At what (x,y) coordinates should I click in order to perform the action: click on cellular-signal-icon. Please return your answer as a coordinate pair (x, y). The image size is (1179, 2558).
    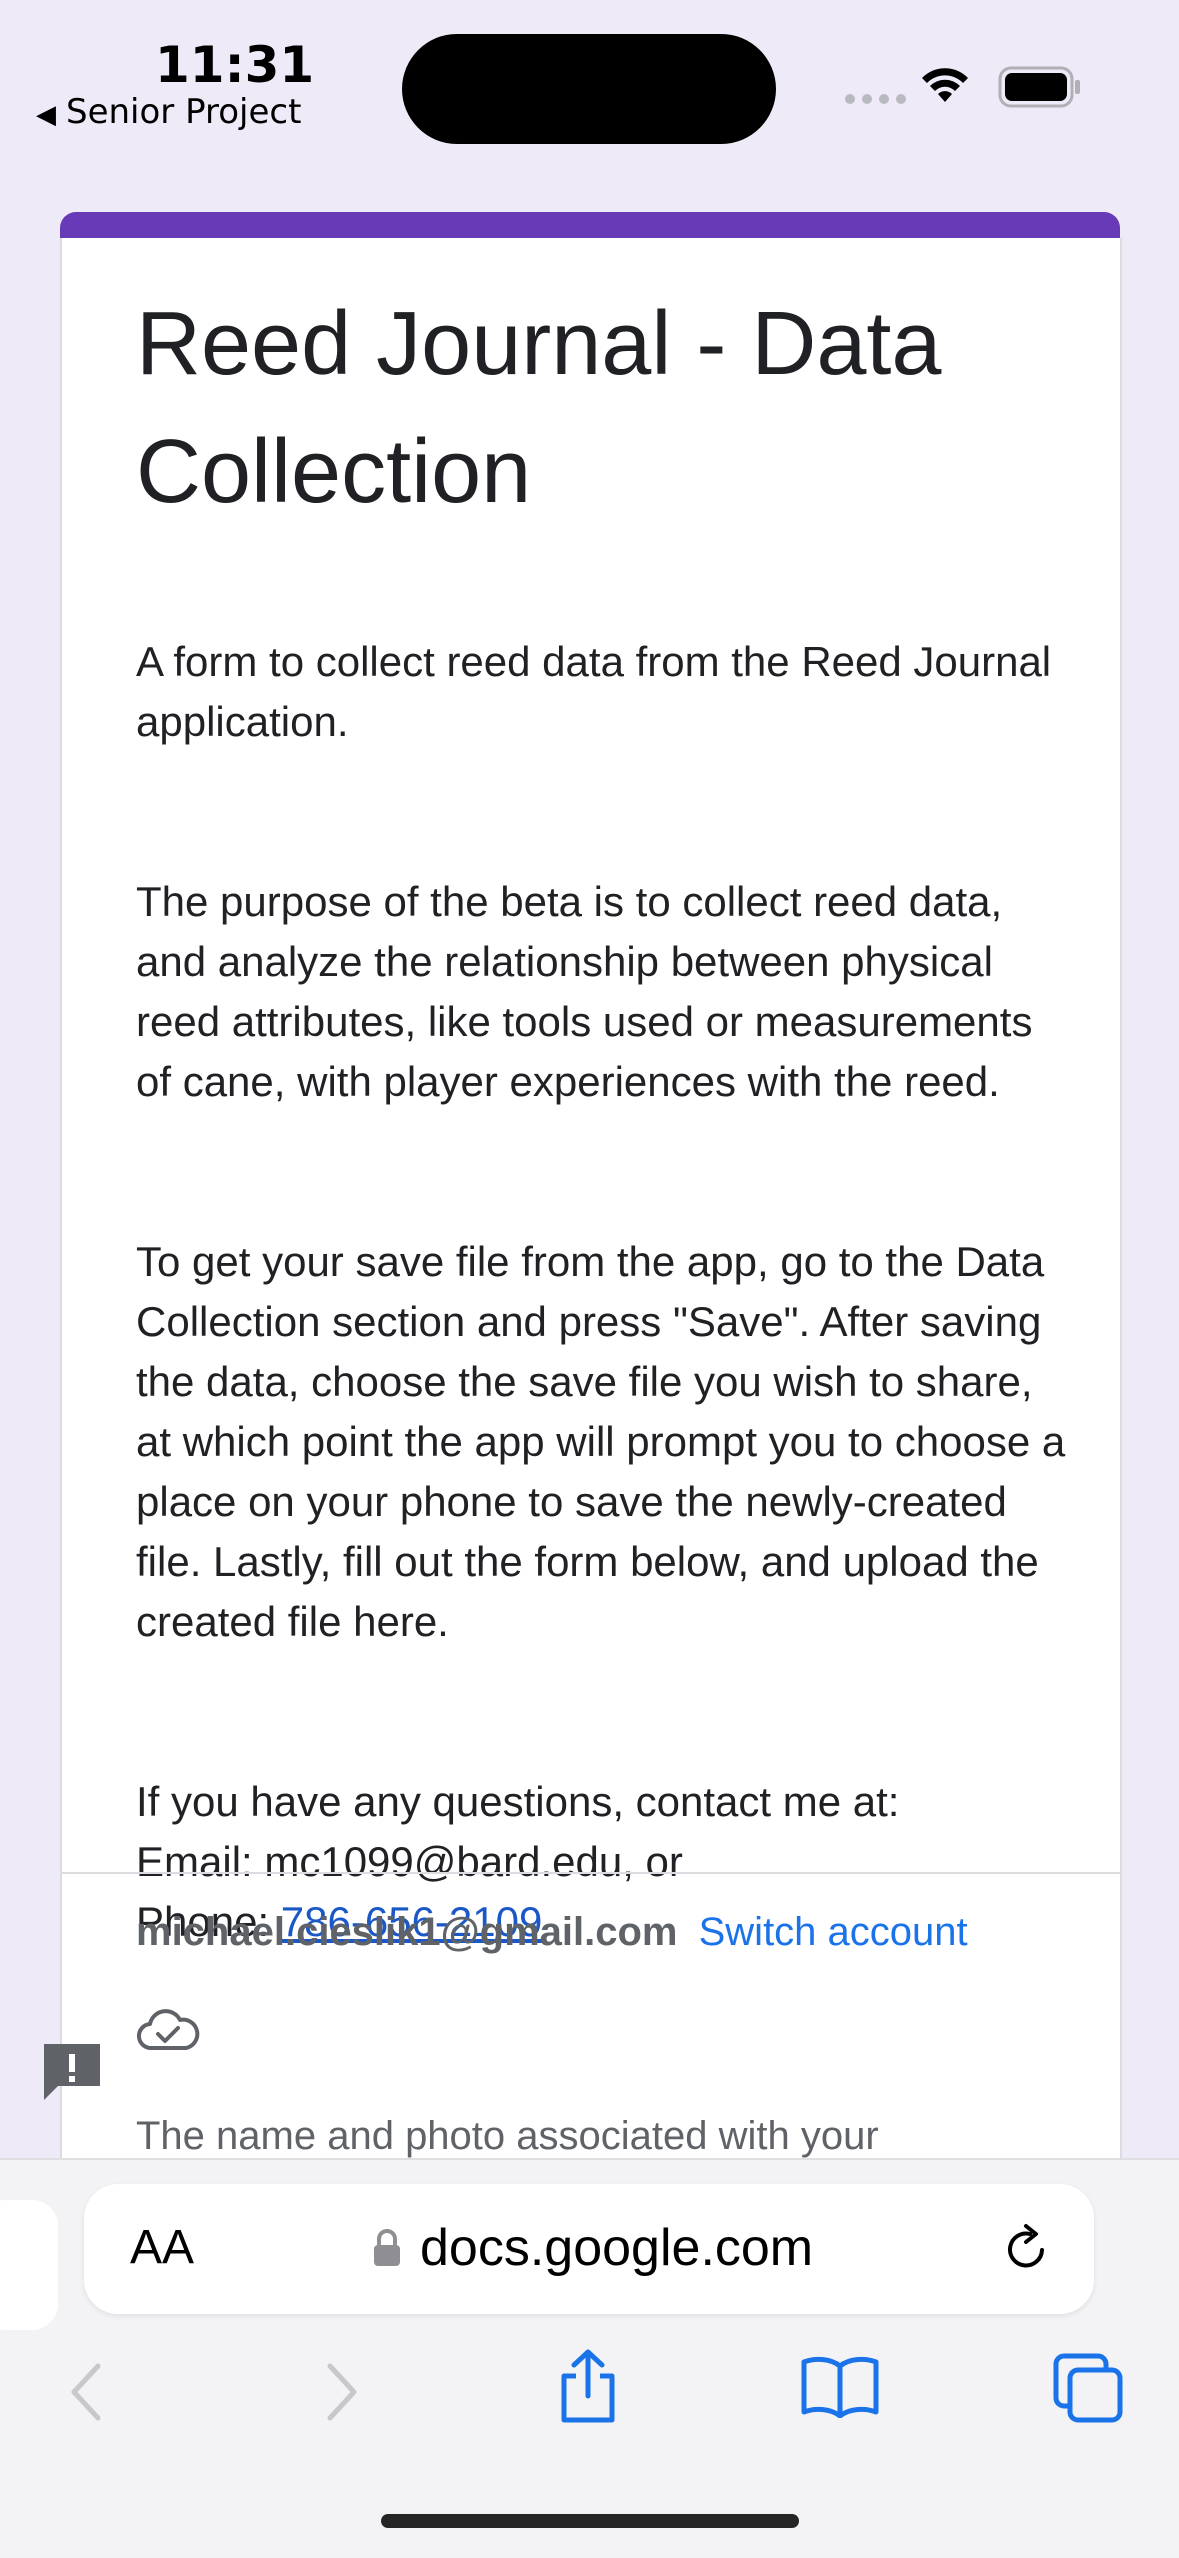
    Looking at the image, I should click on (875, 99).